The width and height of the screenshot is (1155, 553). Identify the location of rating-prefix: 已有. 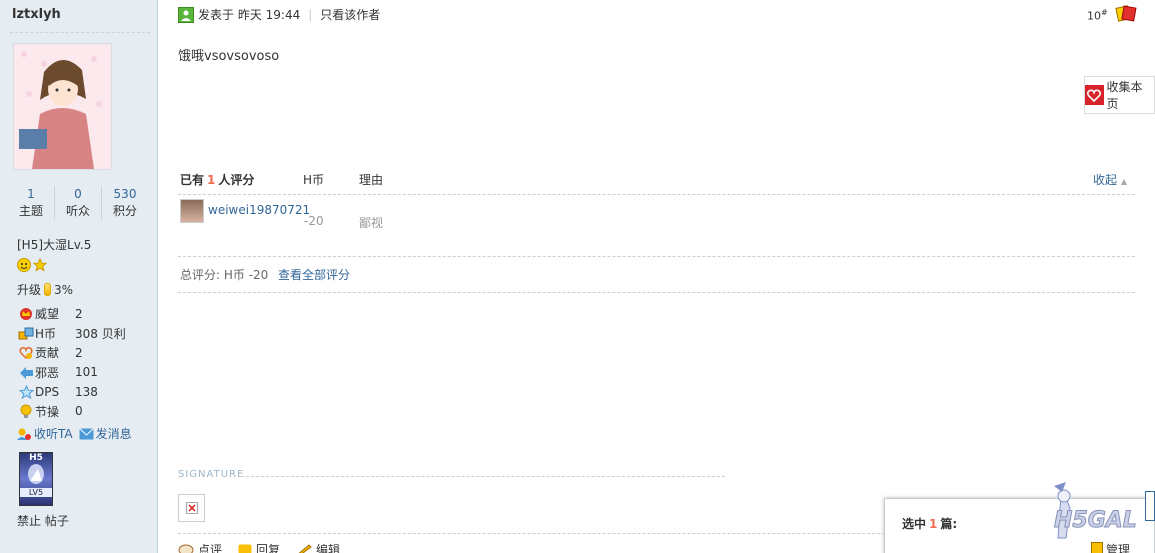
(192, 180).